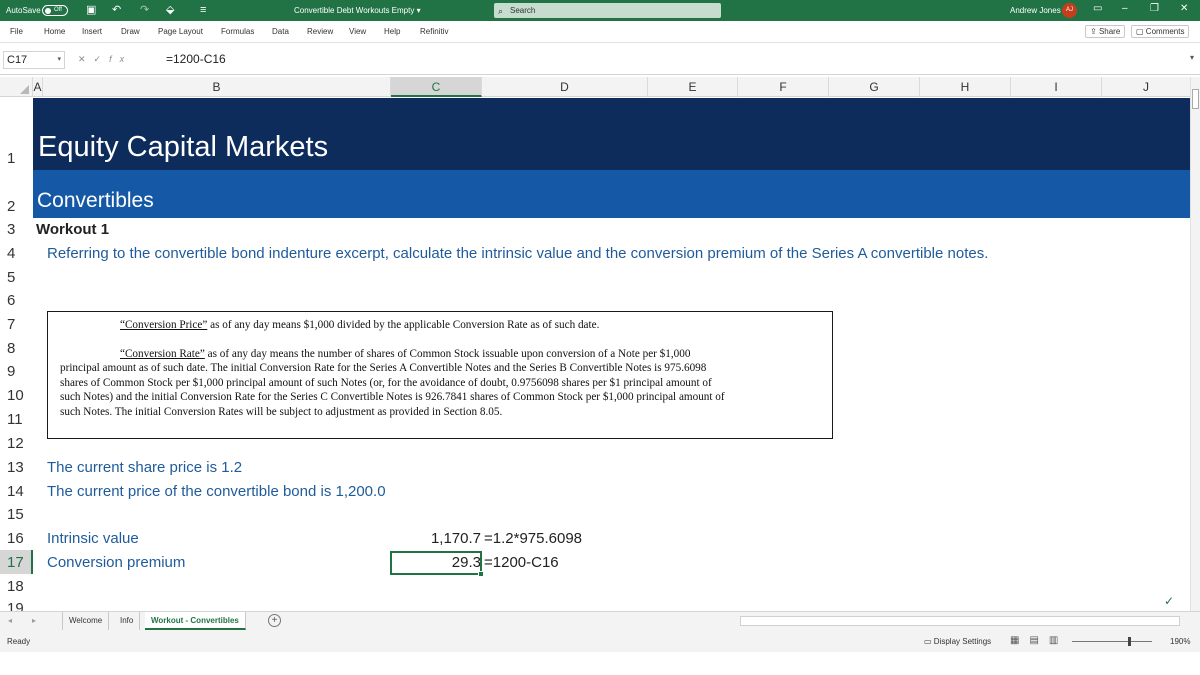 The width and height of the screenshot is (1200, 675). What do you see at coordinates (16, 562) in the screenshot?
I see `row-header-17: 17` at bounding box center [16, 562].